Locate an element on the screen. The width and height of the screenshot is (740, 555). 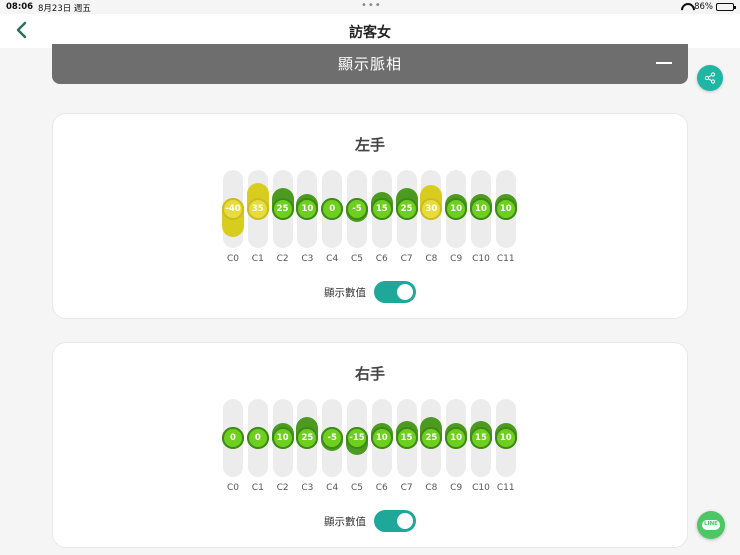
nav-bar: 訪客女 is located at coordinates (370, 31).